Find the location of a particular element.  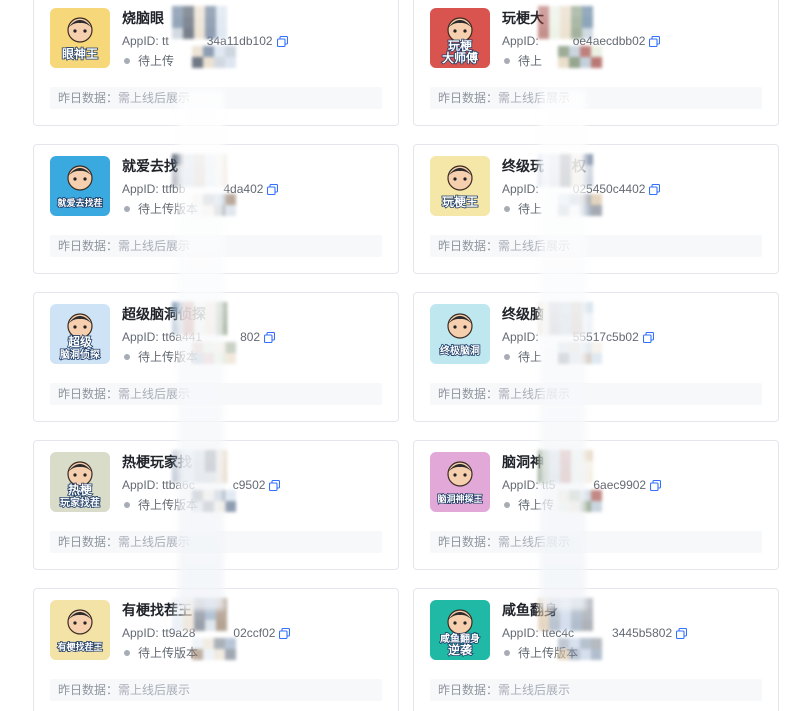

app-name: 热梗玩家找 is located at coordinates (254, 462).